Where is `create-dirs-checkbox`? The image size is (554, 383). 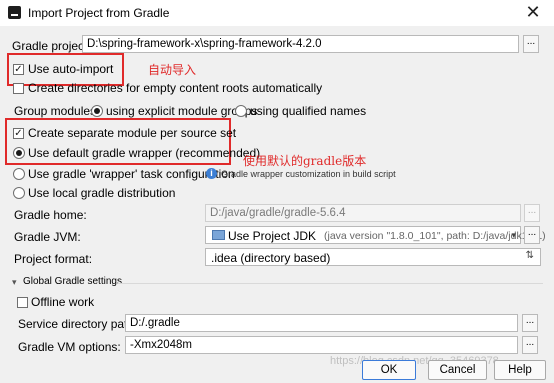
create-dirs-checkbox is located at coordinates (18, 88).